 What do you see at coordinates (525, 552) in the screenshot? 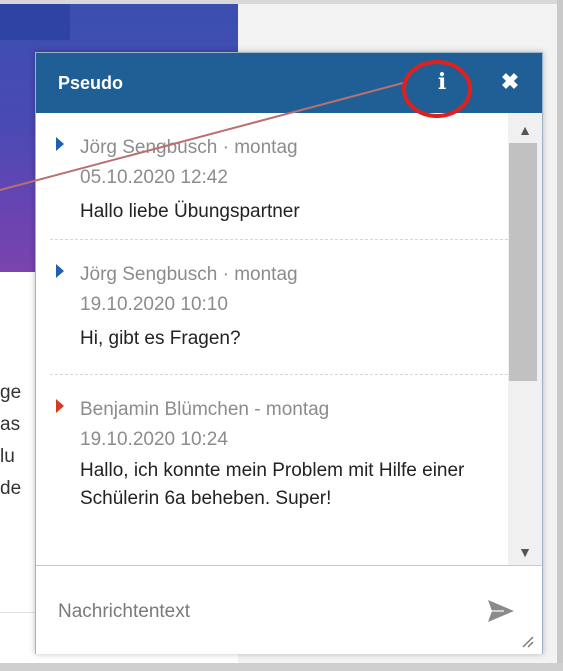
I see `scroll-down-icon: ▼` at bounding box center [525, 552].